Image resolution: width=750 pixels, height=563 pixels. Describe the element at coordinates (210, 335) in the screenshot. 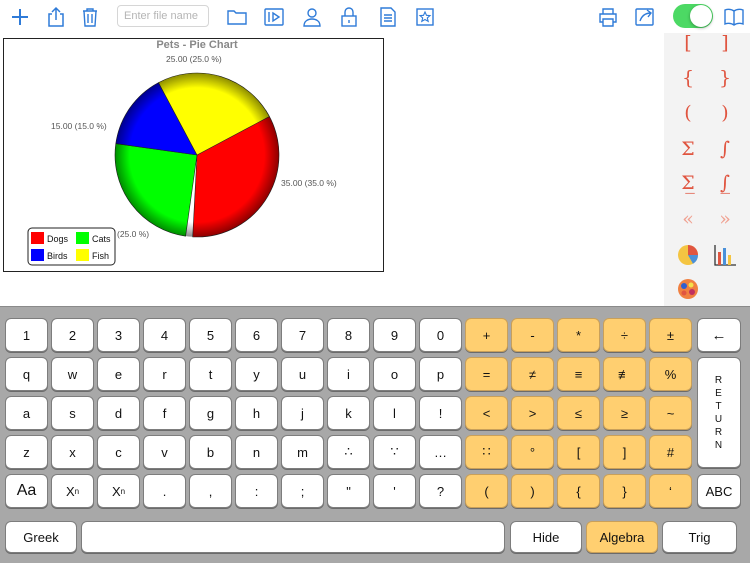

I see `key-5: 5` at that location.